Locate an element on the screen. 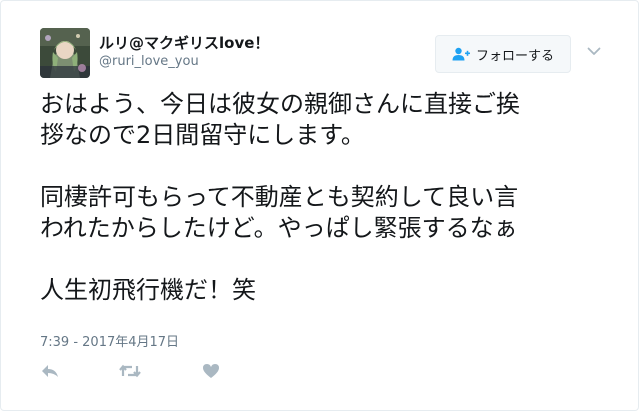 Image resolution: width=639 pixels, height=411 pixels. follow-button-label: フォローする is located at coordinates (514, 56).